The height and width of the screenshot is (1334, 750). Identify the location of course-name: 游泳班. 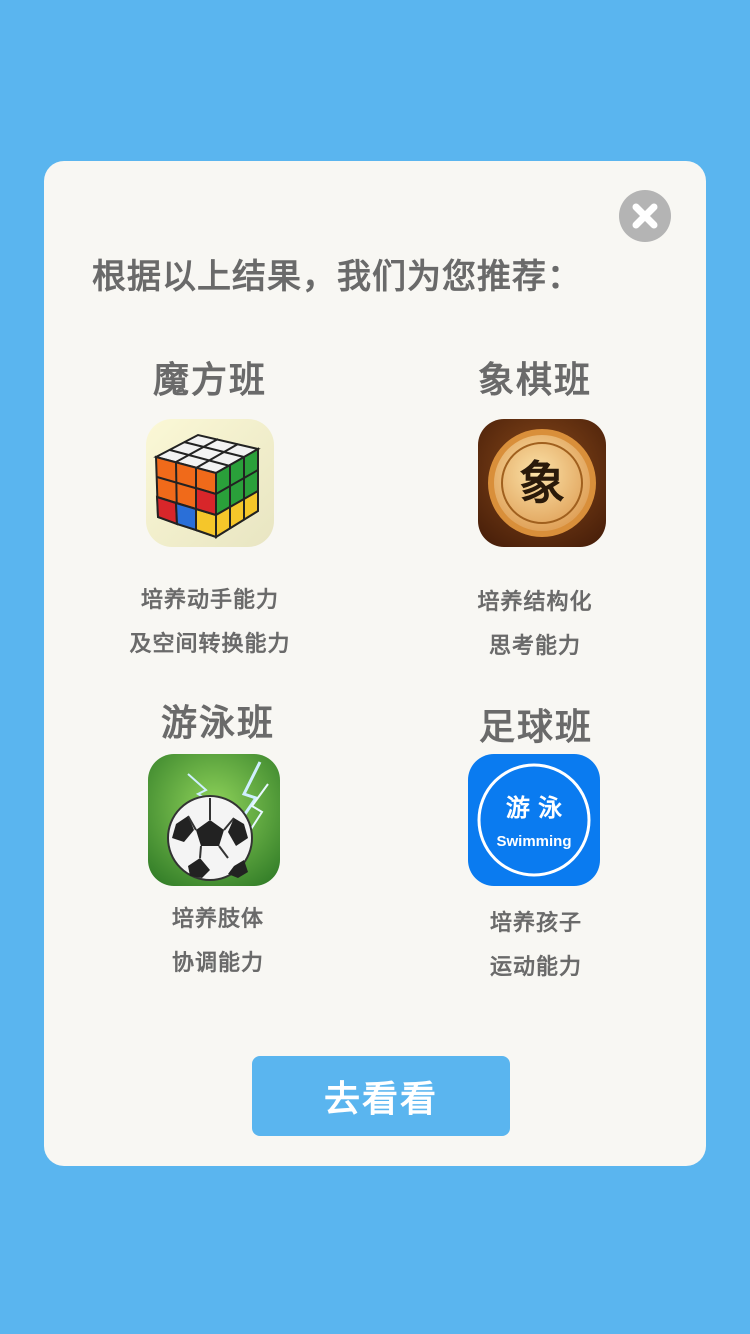
(217, 723).